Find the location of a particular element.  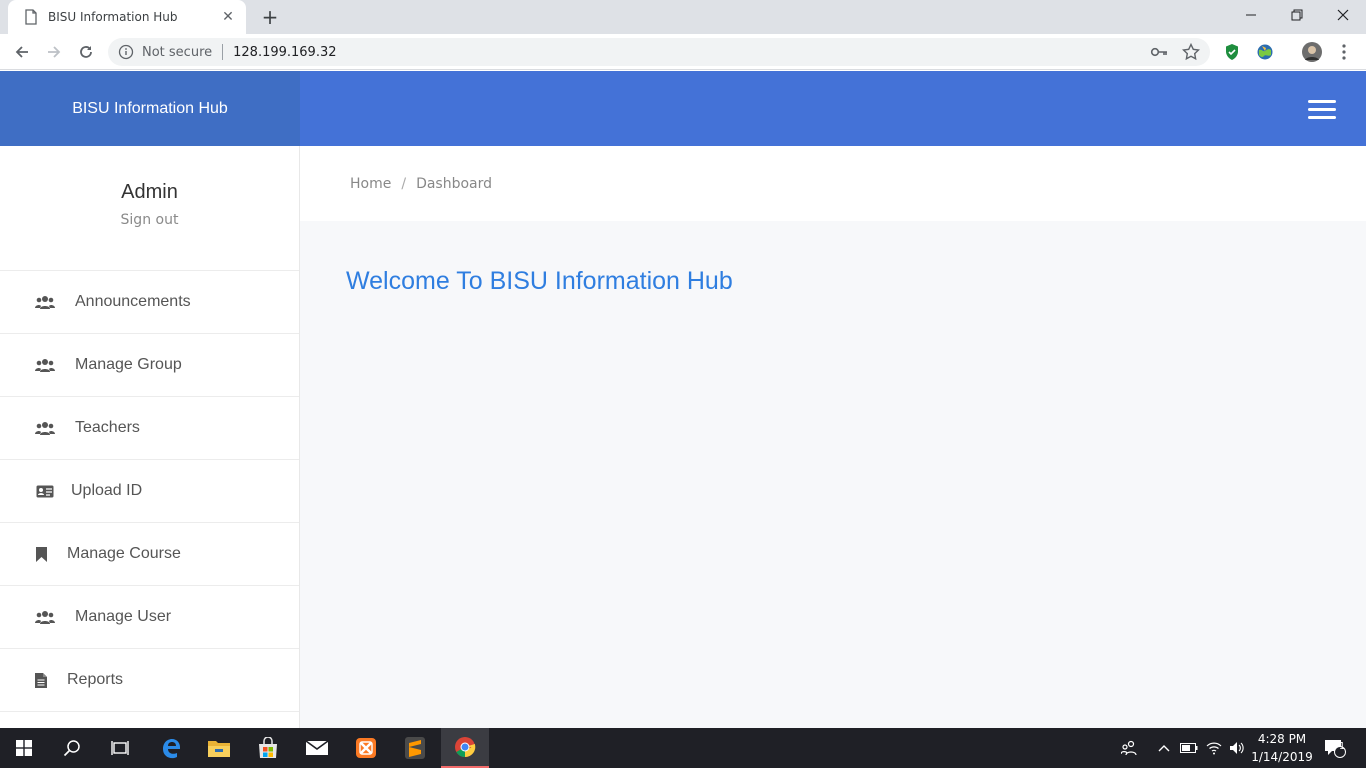

security-label: Not secure is located at coordinates (177, 52).